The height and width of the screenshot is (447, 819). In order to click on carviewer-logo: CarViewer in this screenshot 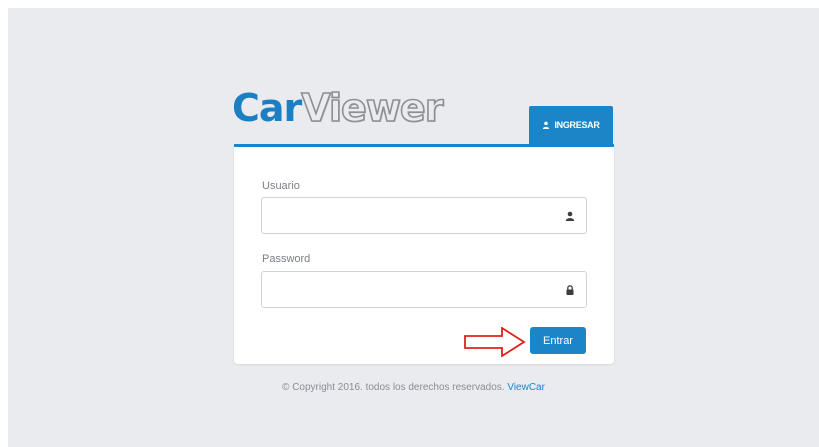, I will do `click(338, 108)`.